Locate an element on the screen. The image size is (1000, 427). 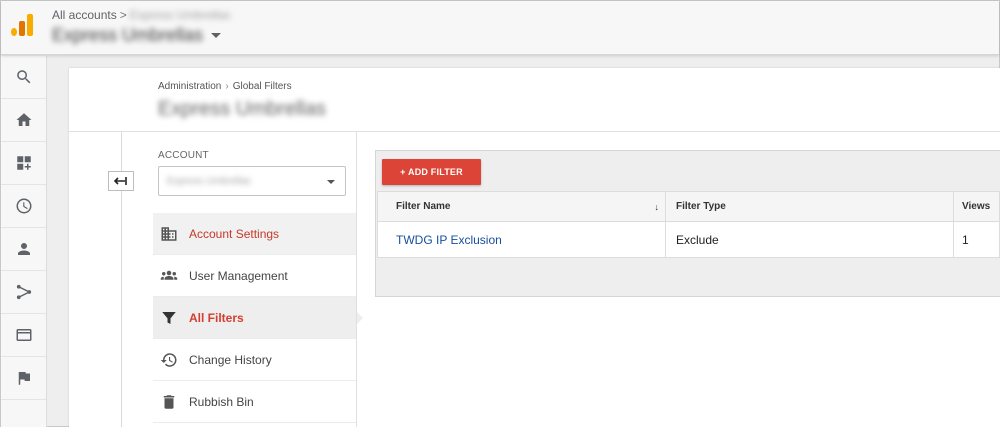
account-picker: Express Umbrellas is located at coordinates (137, 35).